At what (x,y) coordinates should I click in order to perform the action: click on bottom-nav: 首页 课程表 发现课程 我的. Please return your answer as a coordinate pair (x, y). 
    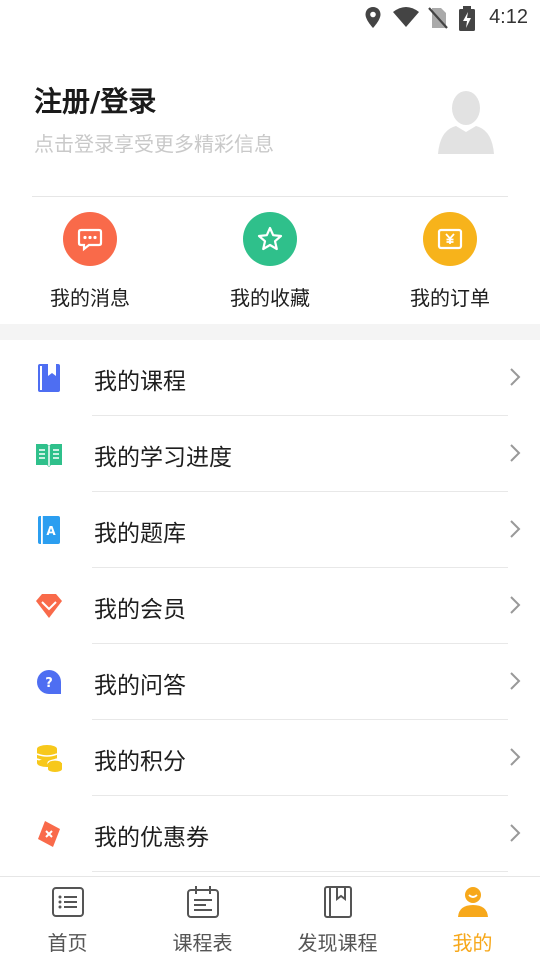
    Looking at the image, I should click on (270, 918).